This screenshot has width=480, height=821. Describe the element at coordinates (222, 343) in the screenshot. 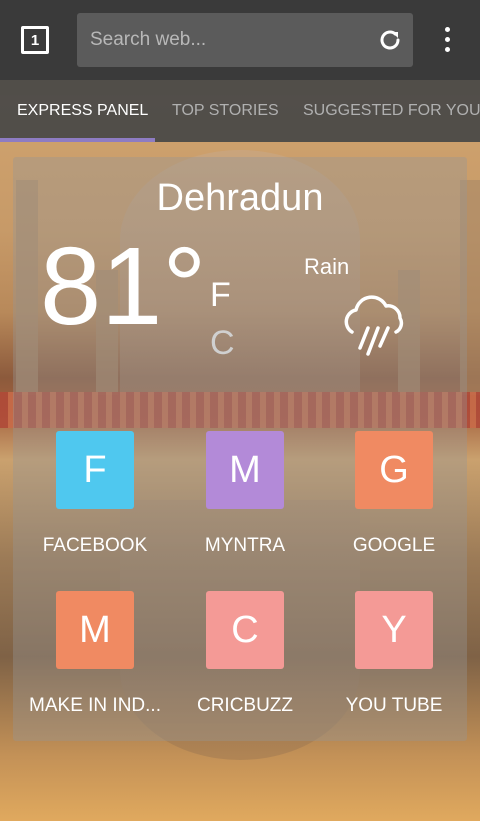

I see `unit-celsius-toggle: C` at that location.